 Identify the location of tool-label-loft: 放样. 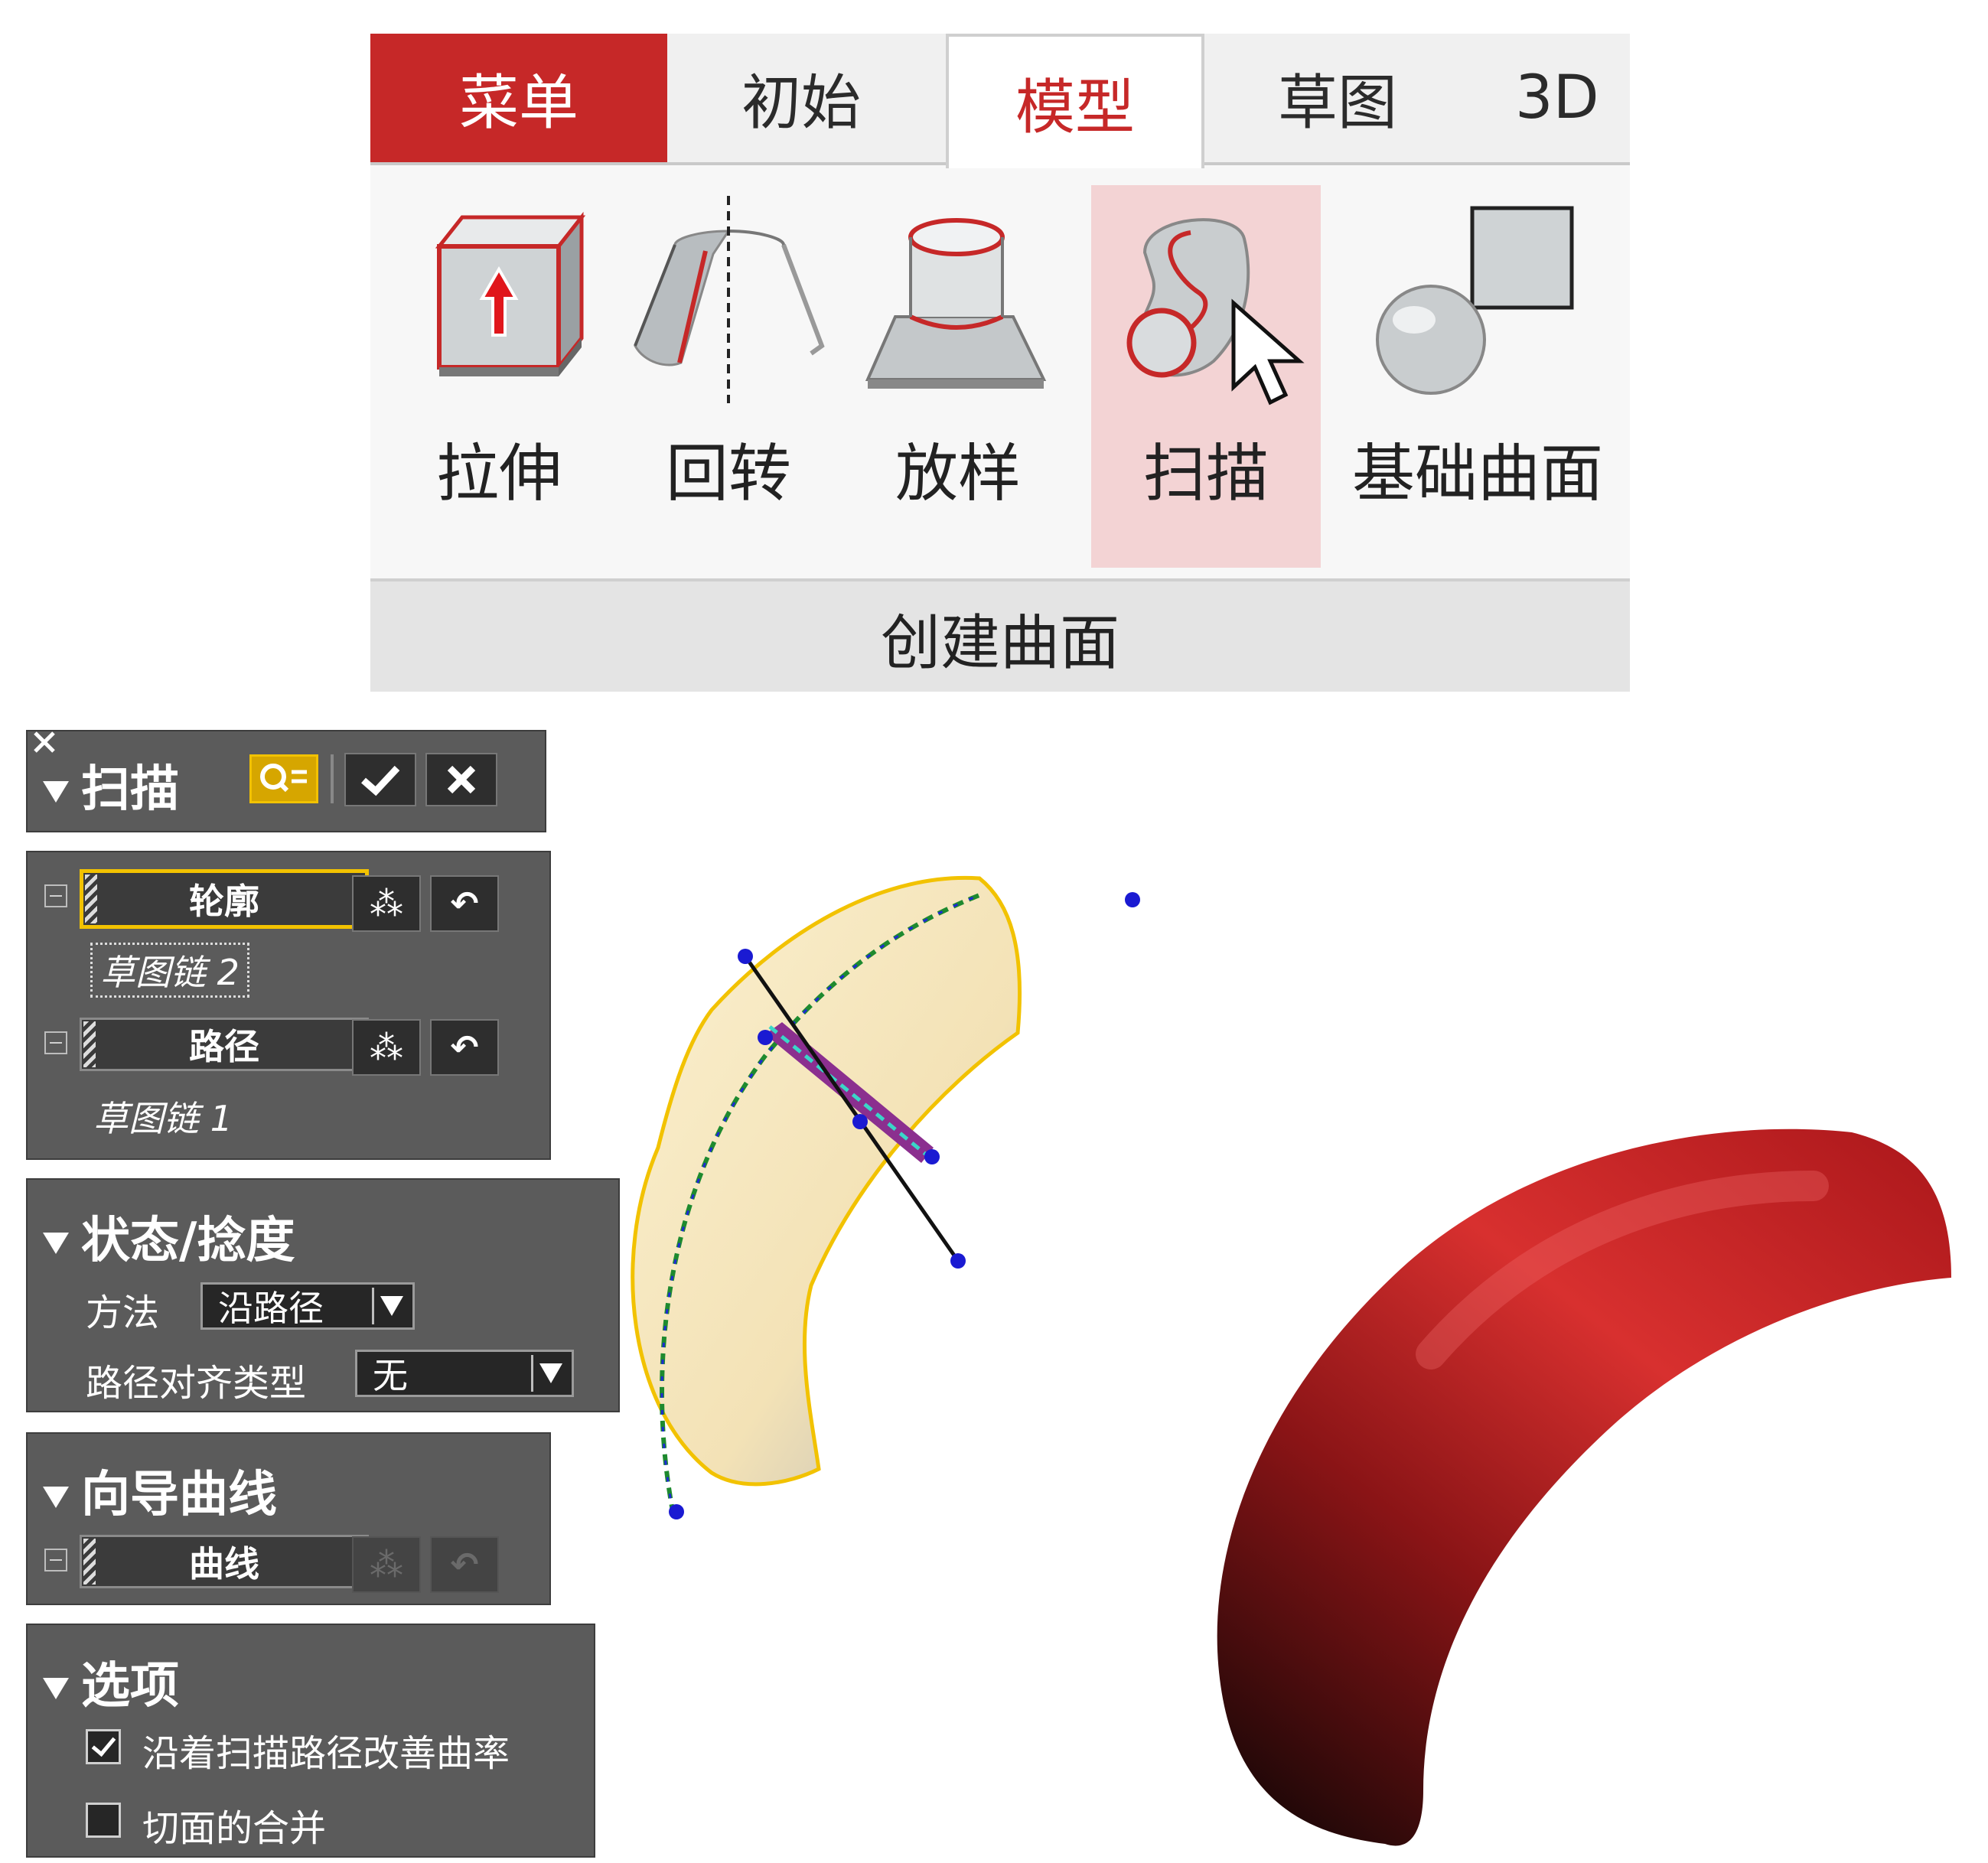
(958, 474).